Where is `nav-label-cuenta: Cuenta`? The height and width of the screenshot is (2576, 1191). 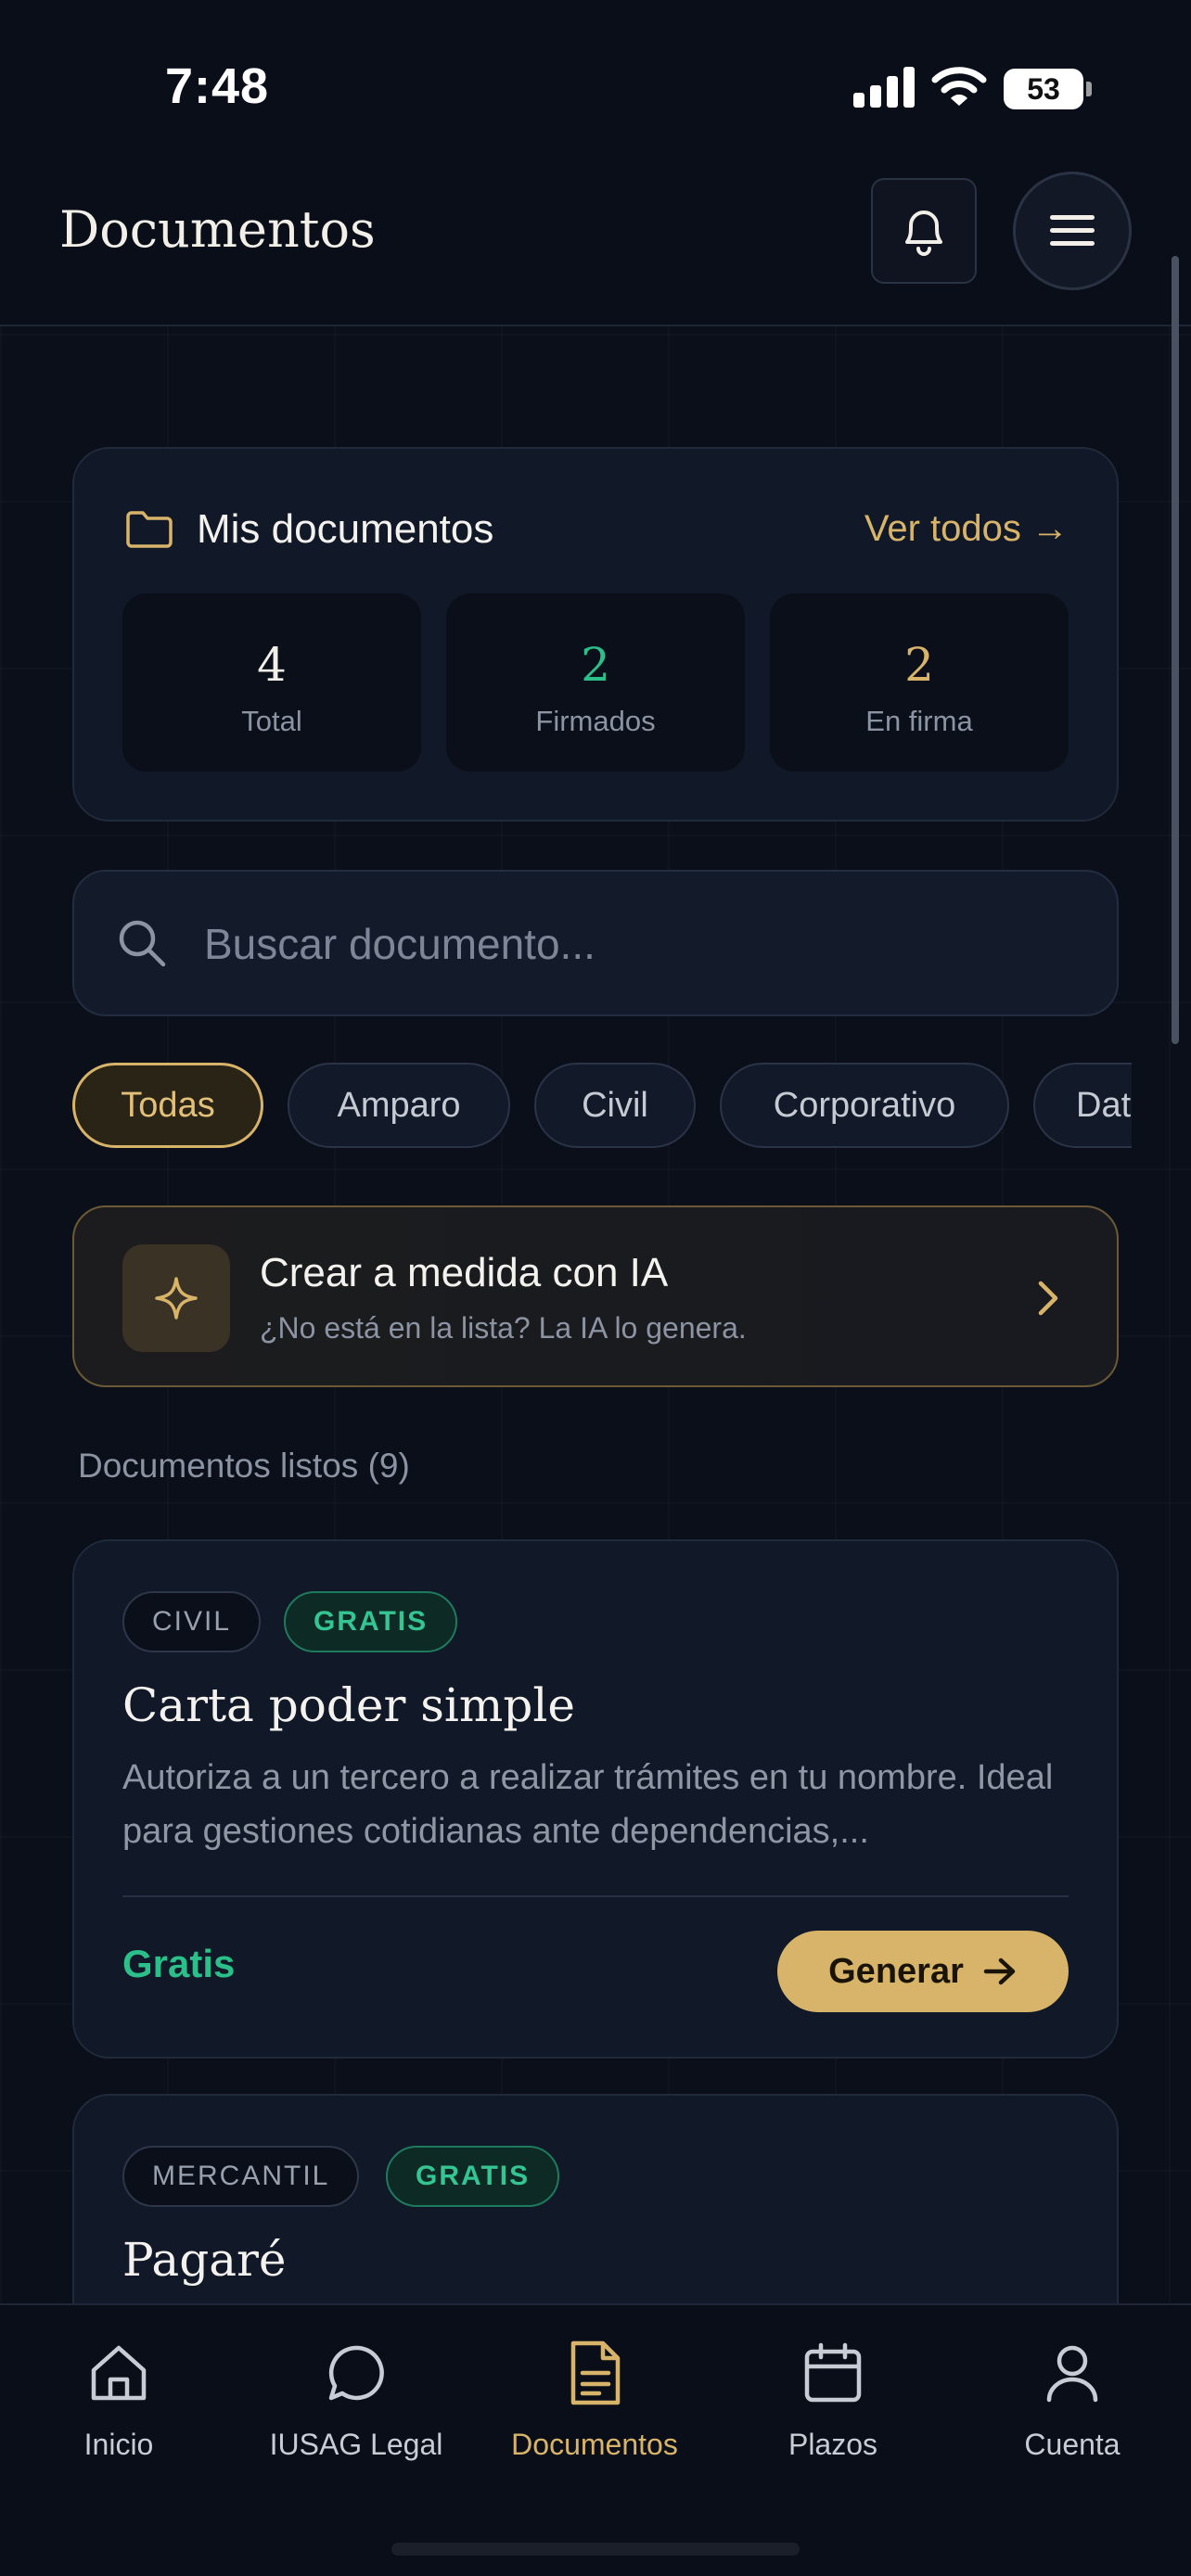
nav-label-cuenta: Cuenta is located at coordinates (1073, 2445).